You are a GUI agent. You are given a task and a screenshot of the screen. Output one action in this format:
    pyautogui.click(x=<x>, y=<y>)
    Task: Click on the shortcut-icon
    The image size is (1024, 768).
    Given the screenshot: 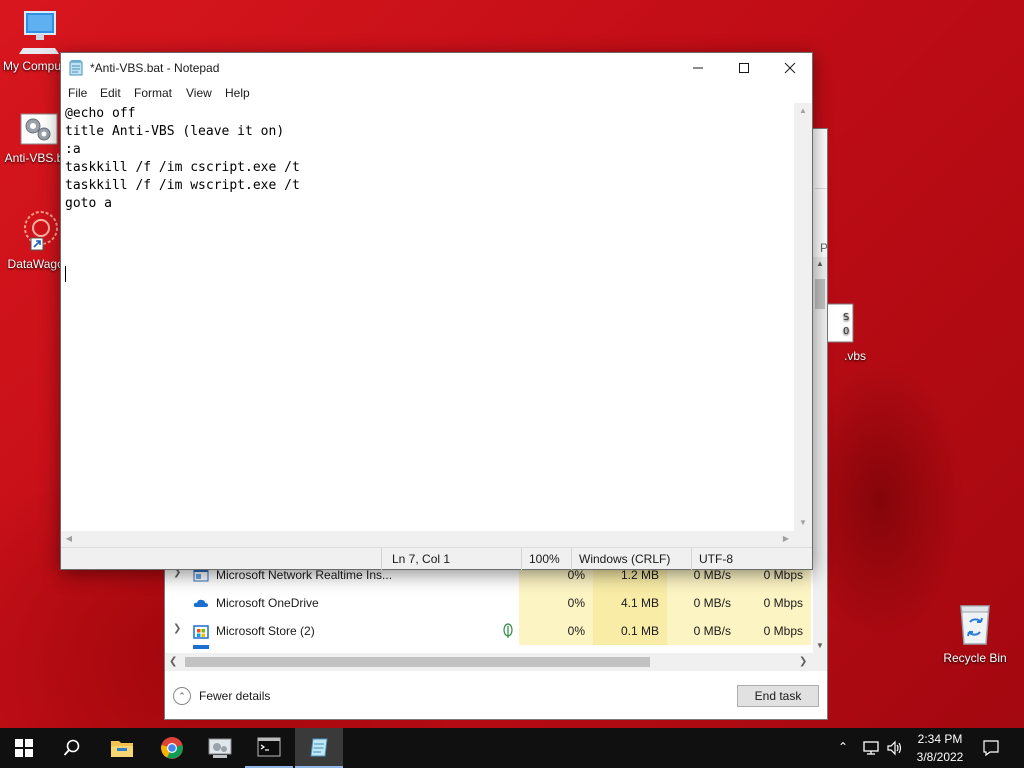 What is the action you would take?
    pyautogui.click(x=41, y=231)
    